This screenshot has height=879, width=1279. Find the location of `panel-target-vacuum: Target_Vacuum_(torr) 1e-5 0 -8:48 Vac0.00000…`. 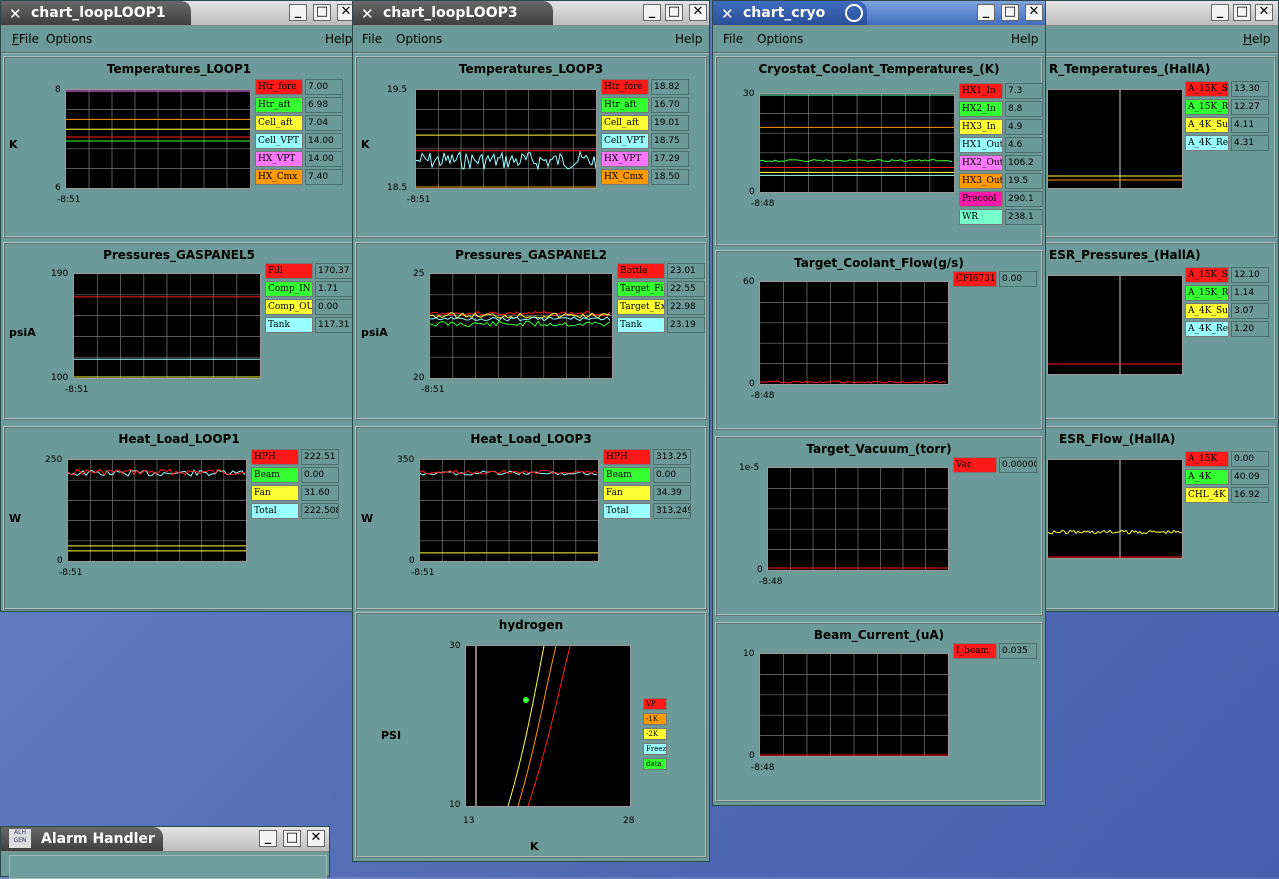

panel-target-vacuum: Target_Vacuum_(torr) 1e-5 0 -8:48 Vac0.00000… is located at coordinates (879, 526).